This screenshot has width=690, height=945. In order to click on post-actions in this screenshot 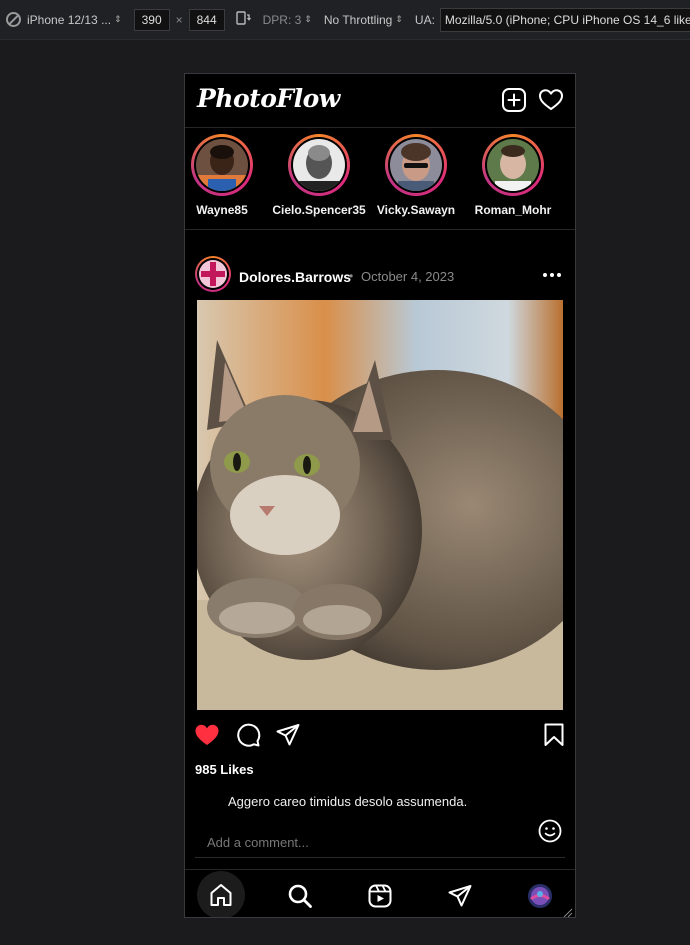, I will do `click(380, 735)`.